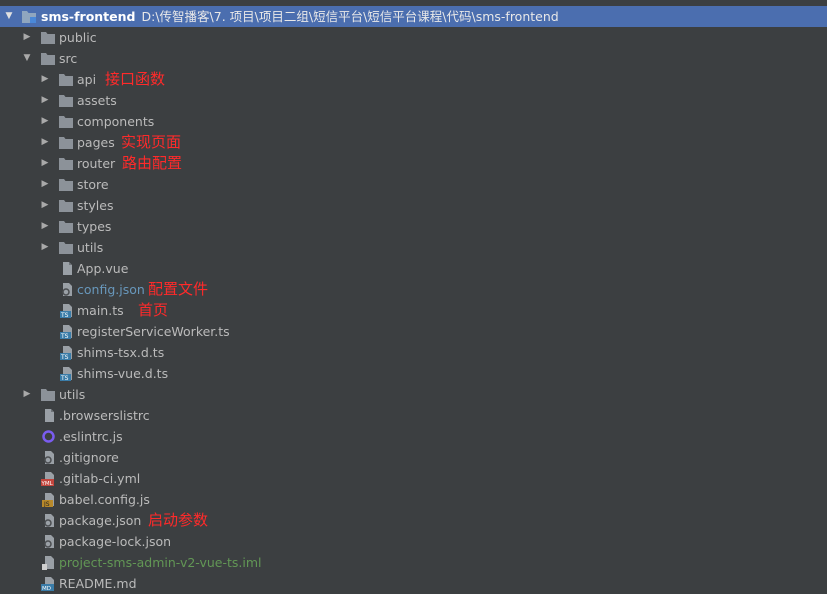  I want to click on tree-item-gitlab-ci-yml: YML .gitlab-ci.yml, so click(413, 478).